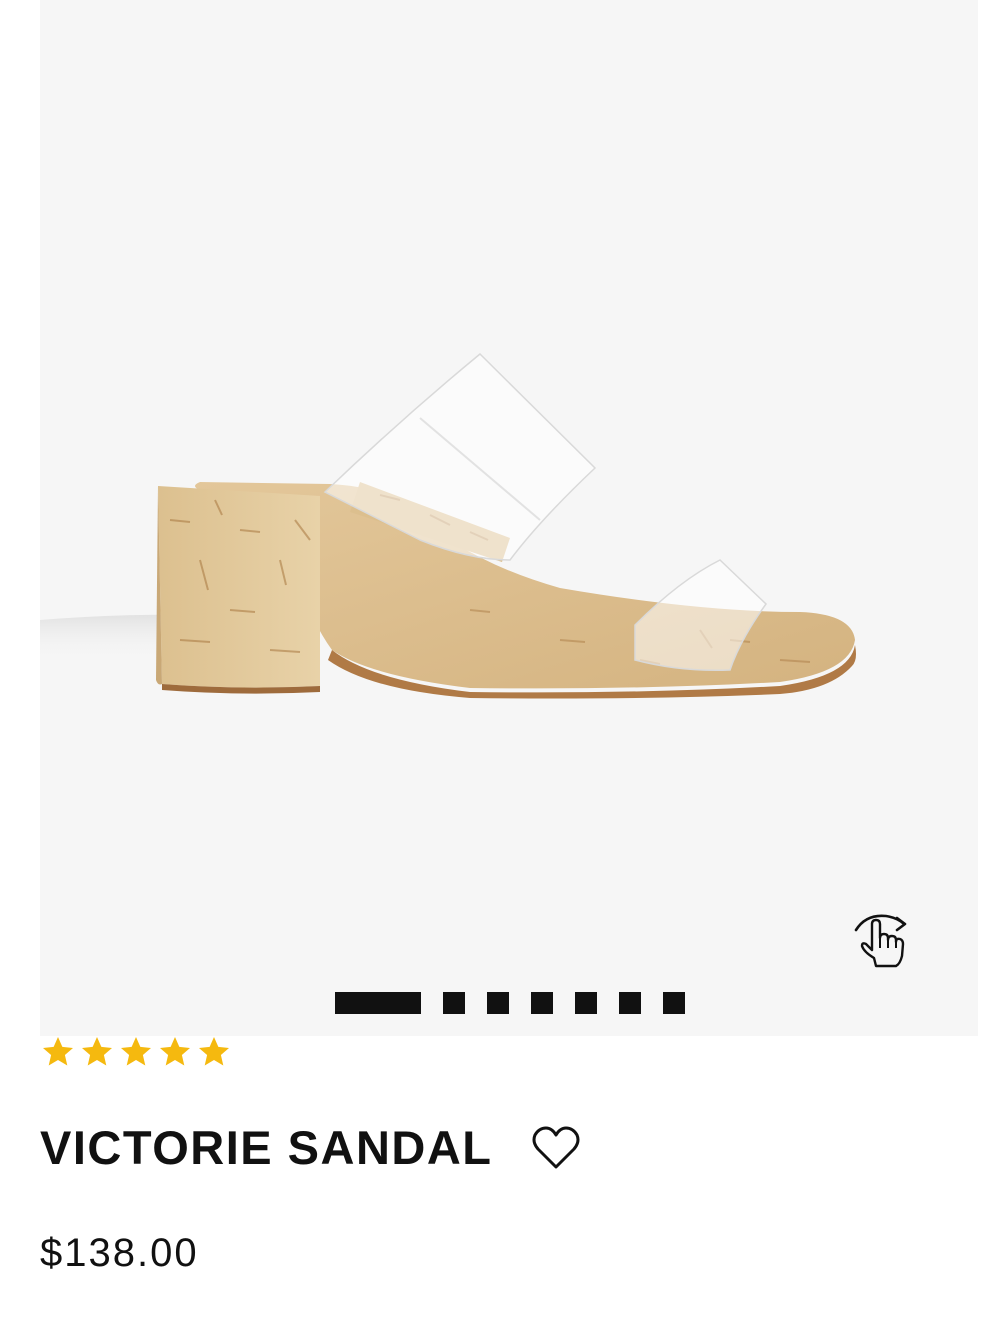 The width and height of the screenshot is (1000, 1333). What do you see at coordinates (556, 1148) in the screenshot?
I see `heart-icon` at bounding box center [556, 1148].